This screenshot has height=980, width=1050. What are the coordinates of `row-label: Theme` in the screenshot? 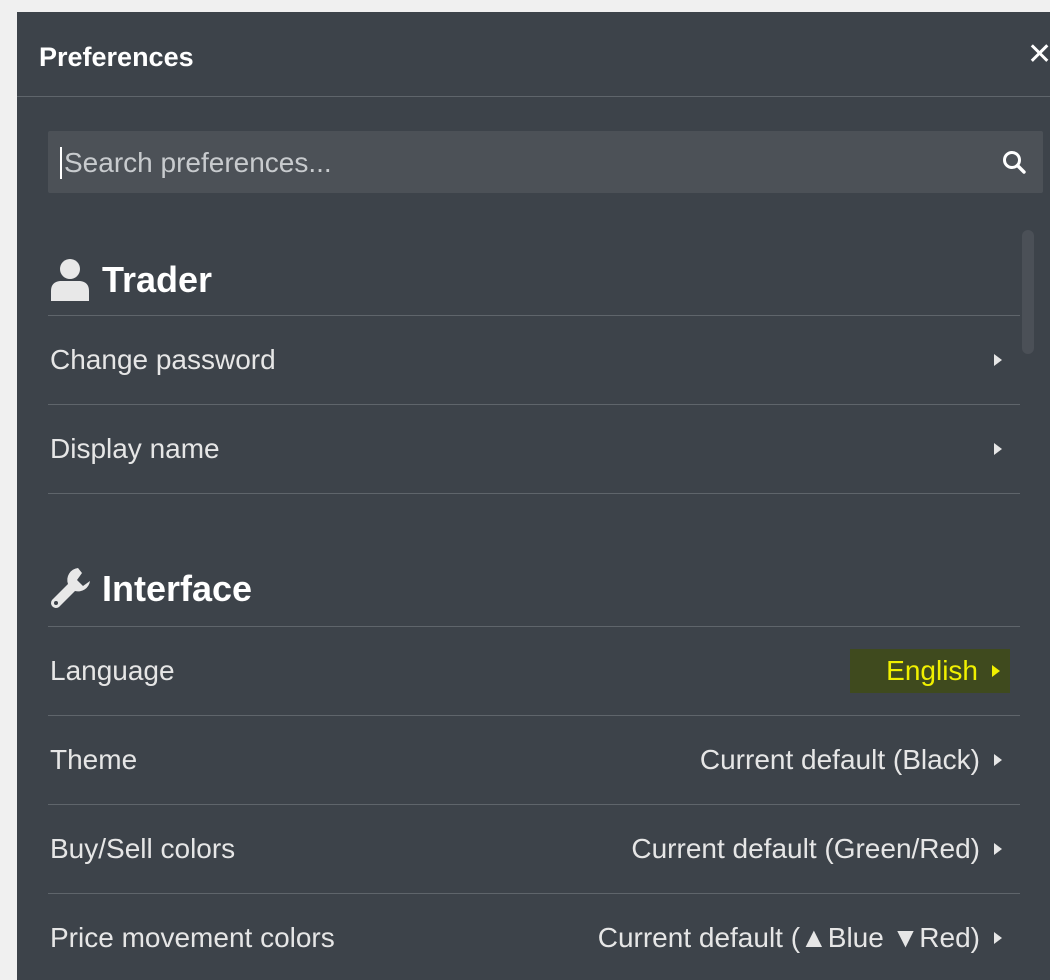 It's located at (94, 759).